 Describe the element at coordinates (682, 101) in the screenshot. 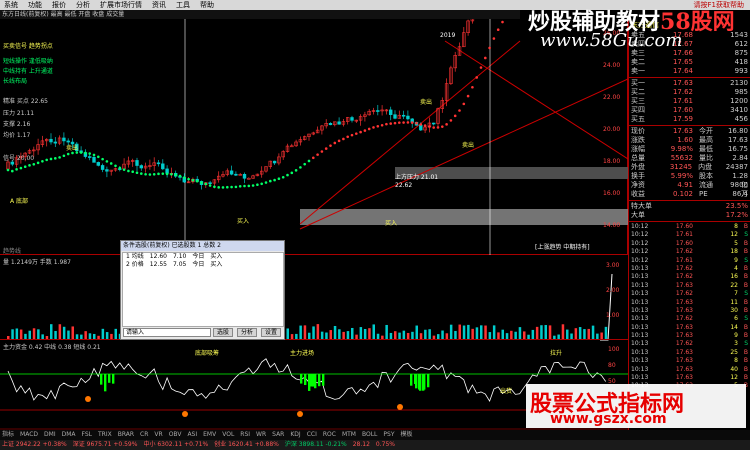

I see `quote-price: 17.61` at that location.